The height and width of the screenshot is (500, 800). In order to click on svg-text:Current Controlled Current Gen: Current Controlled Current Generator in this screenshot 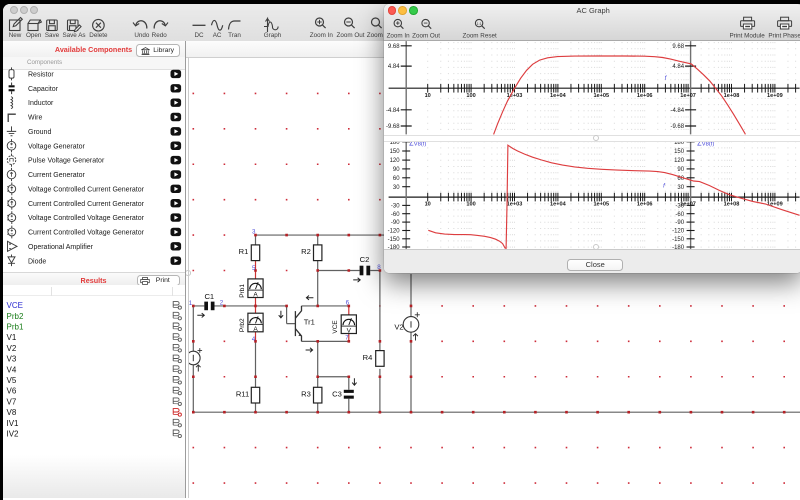, I will do `click(86, 204)`.